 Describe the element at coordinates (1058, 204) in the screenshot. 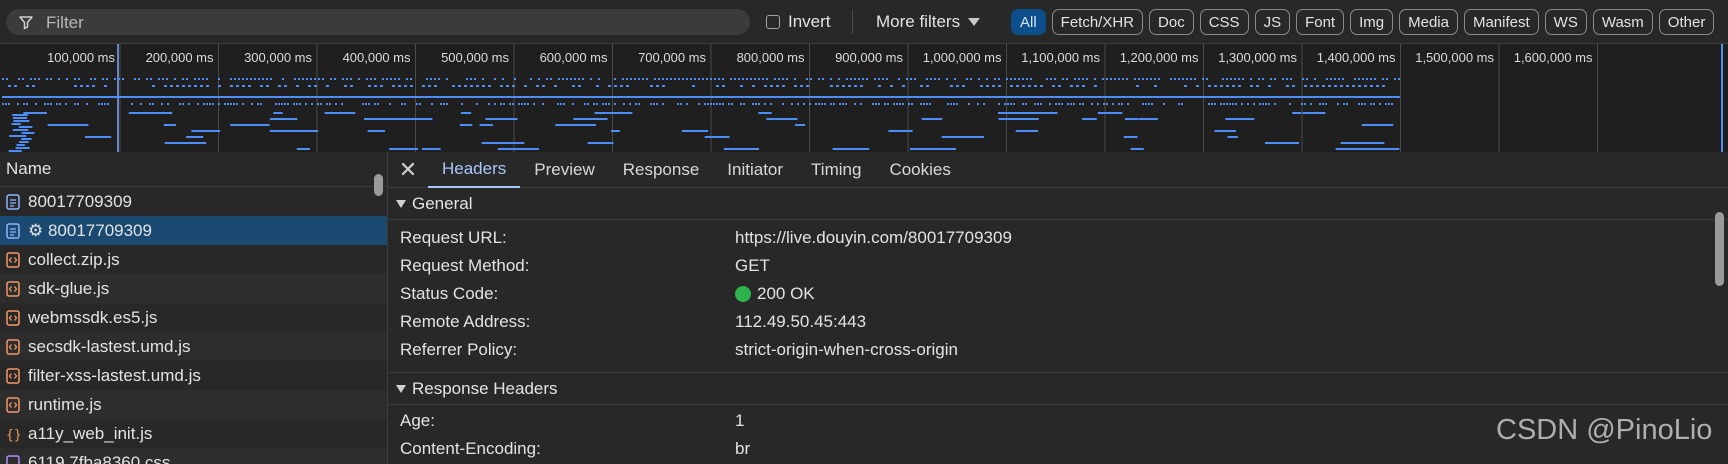

I see `general-section-header: General` at that location.